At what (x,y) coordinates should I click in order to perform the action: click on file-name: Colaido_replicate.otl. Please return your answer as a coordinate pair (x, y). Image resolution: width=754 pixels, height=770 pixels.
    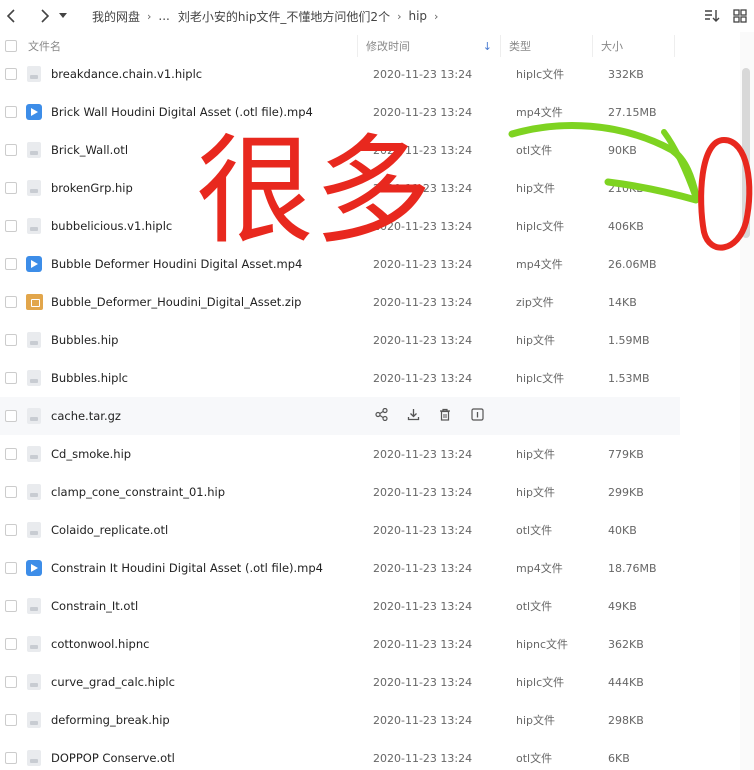
    Looking at the image, I should click on (208, 530).